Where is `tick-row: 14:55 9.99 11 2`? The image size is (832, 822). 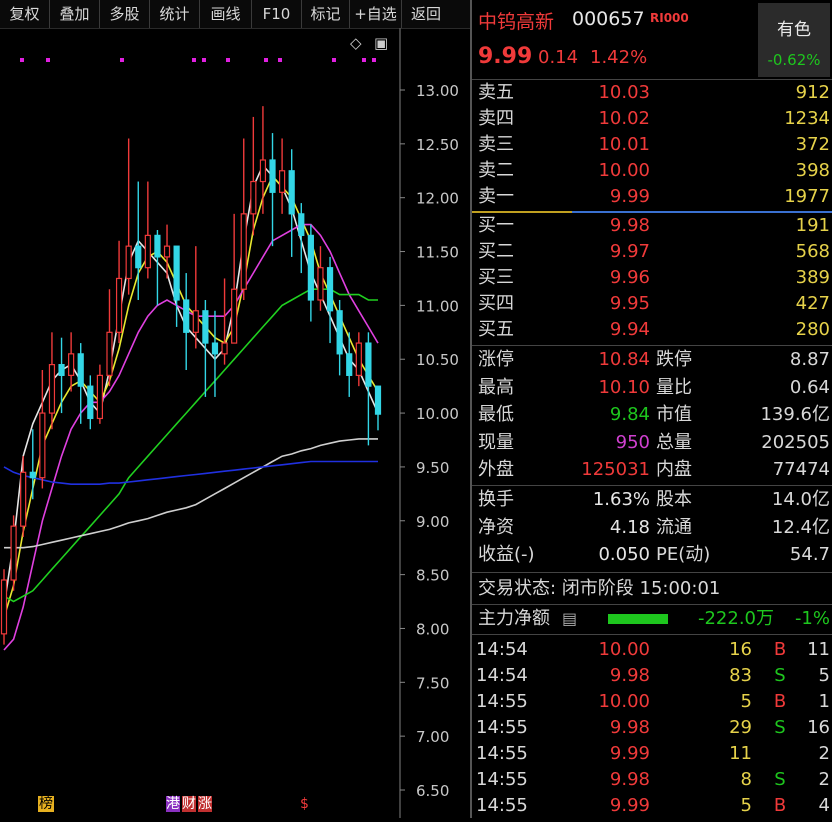 tick-row: 14:55 9.99 11 2 is located at coordinates (652, 754).